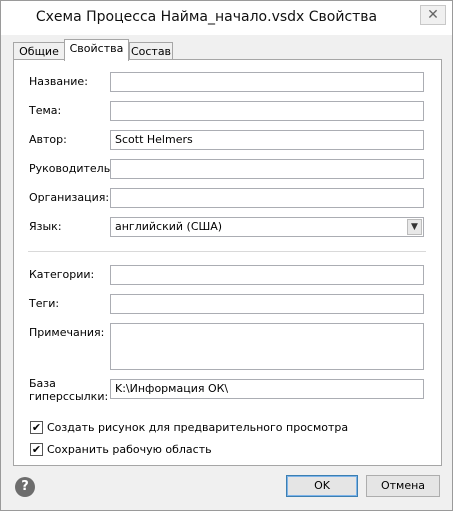 Image resolution: width=453 pixels, height=511 pixels. Describe the element at coordinates (267, 304) in the screenshot. I see `tags-field` at that location.